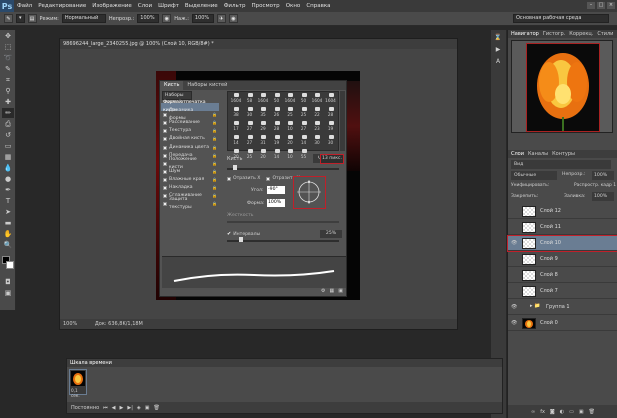 Image resolution: width=617 pixels, height=418 pixels. Describe the element at coordinates (190, 131) in the screenshot. I see `brush-setting-item: Текстура 🔒` at that location.